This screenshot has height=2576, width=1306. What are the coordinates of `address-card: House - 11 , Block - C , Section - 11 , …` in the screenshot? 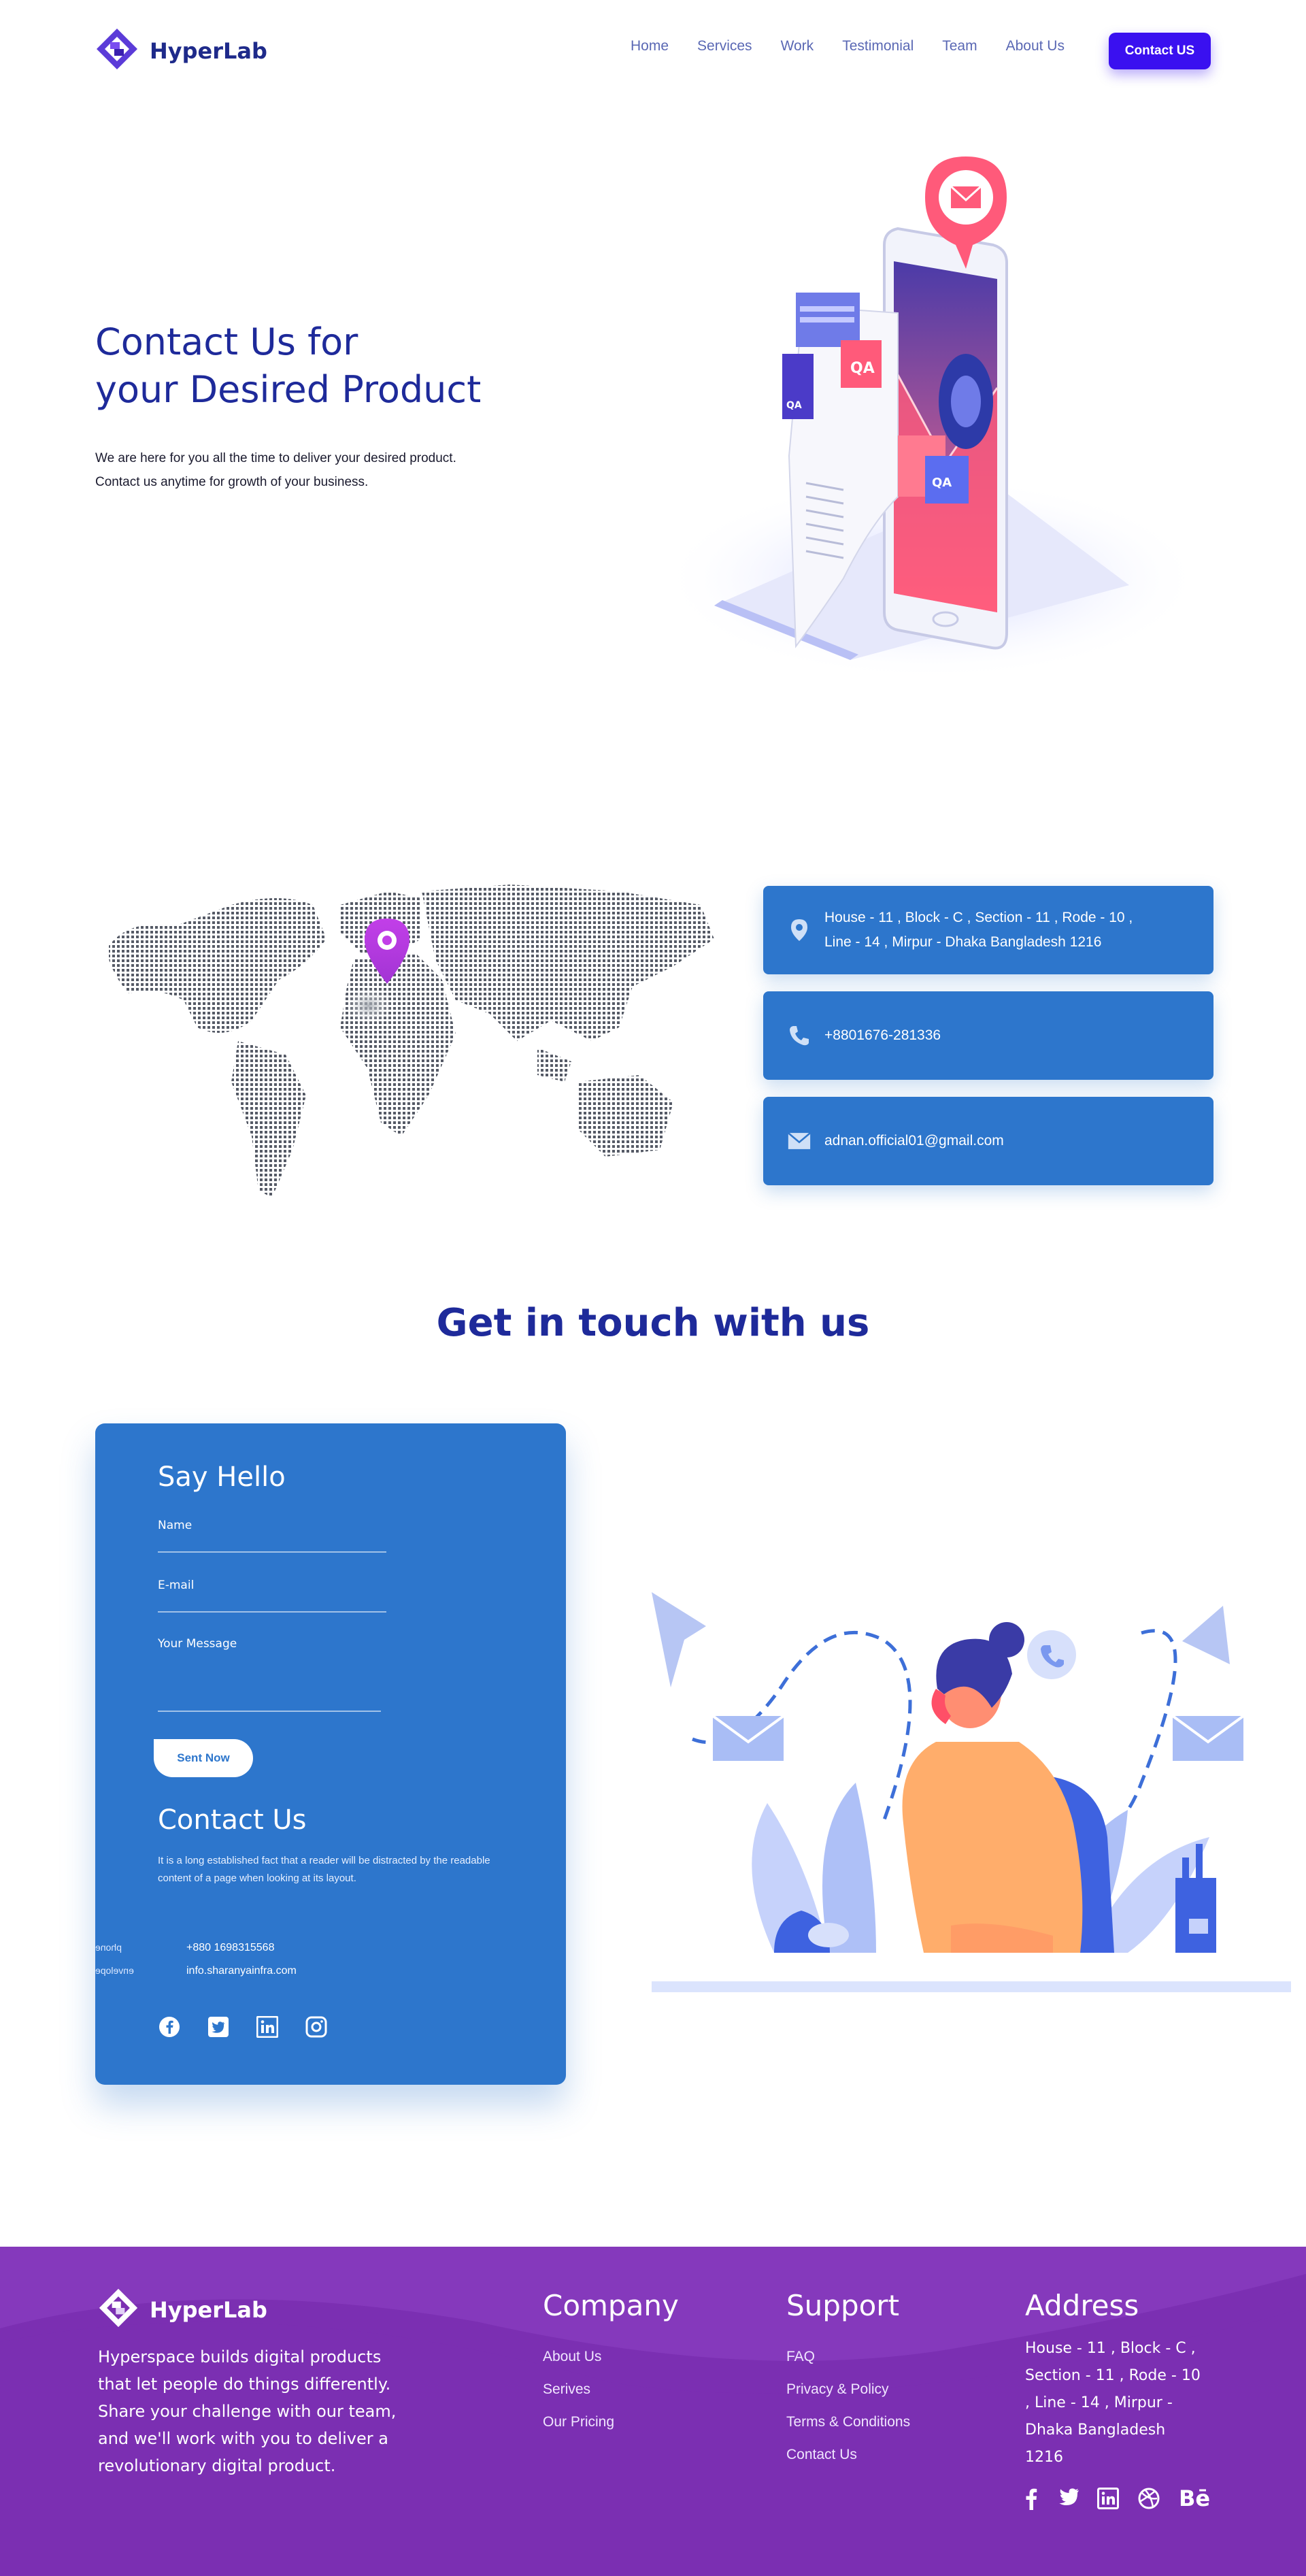 It's located at (988, 930).